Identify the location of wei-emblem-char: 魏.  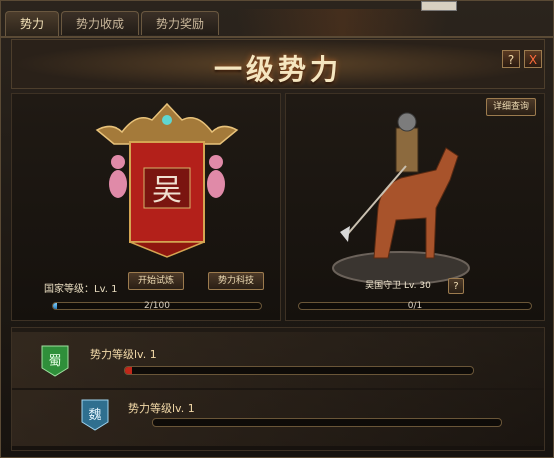
(94, 415).